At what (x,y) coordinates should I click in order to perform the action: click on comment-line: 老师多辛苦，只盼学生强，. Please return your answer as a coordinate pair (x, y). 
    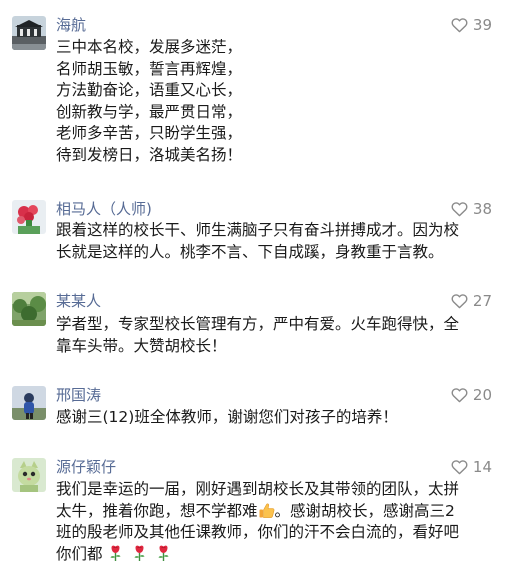
    Looking at the image, I should click on (149, 133).